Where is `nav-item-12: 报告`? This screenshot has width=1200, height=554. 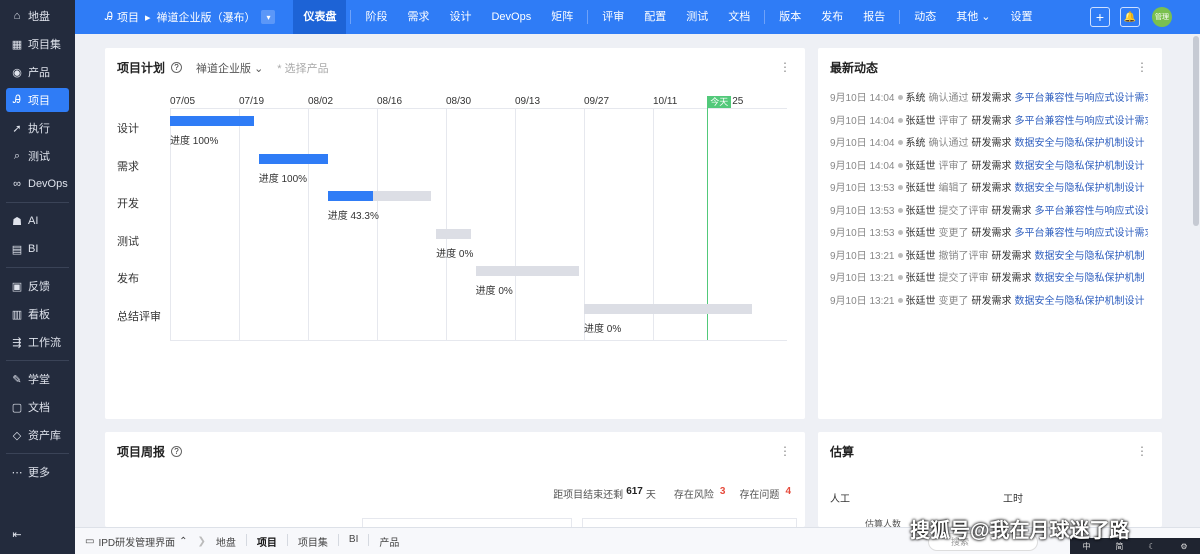 nav-item-12: 报告 is located at coordinates (874, 17).